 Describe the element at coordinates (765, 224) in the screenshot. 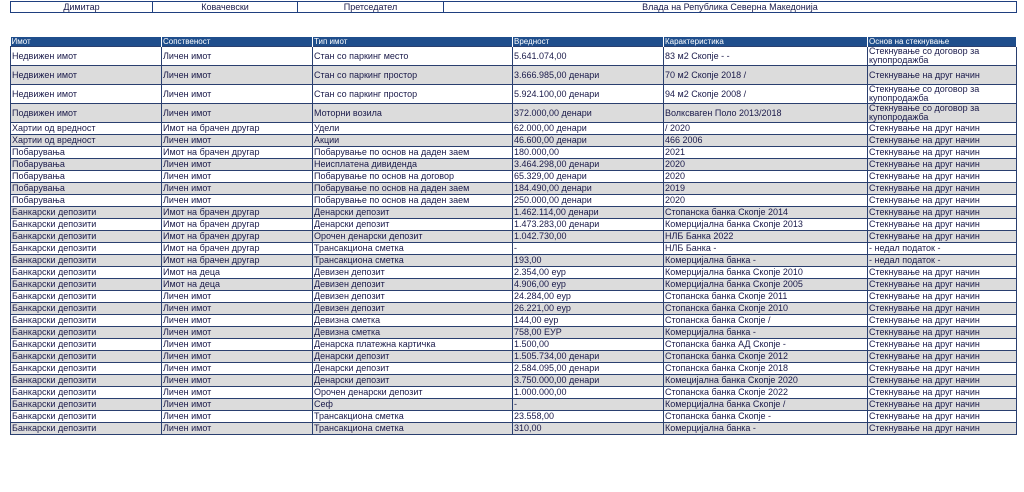

I see `cell-characteristic: Комерцијална банка Скопје 2013` at that location.